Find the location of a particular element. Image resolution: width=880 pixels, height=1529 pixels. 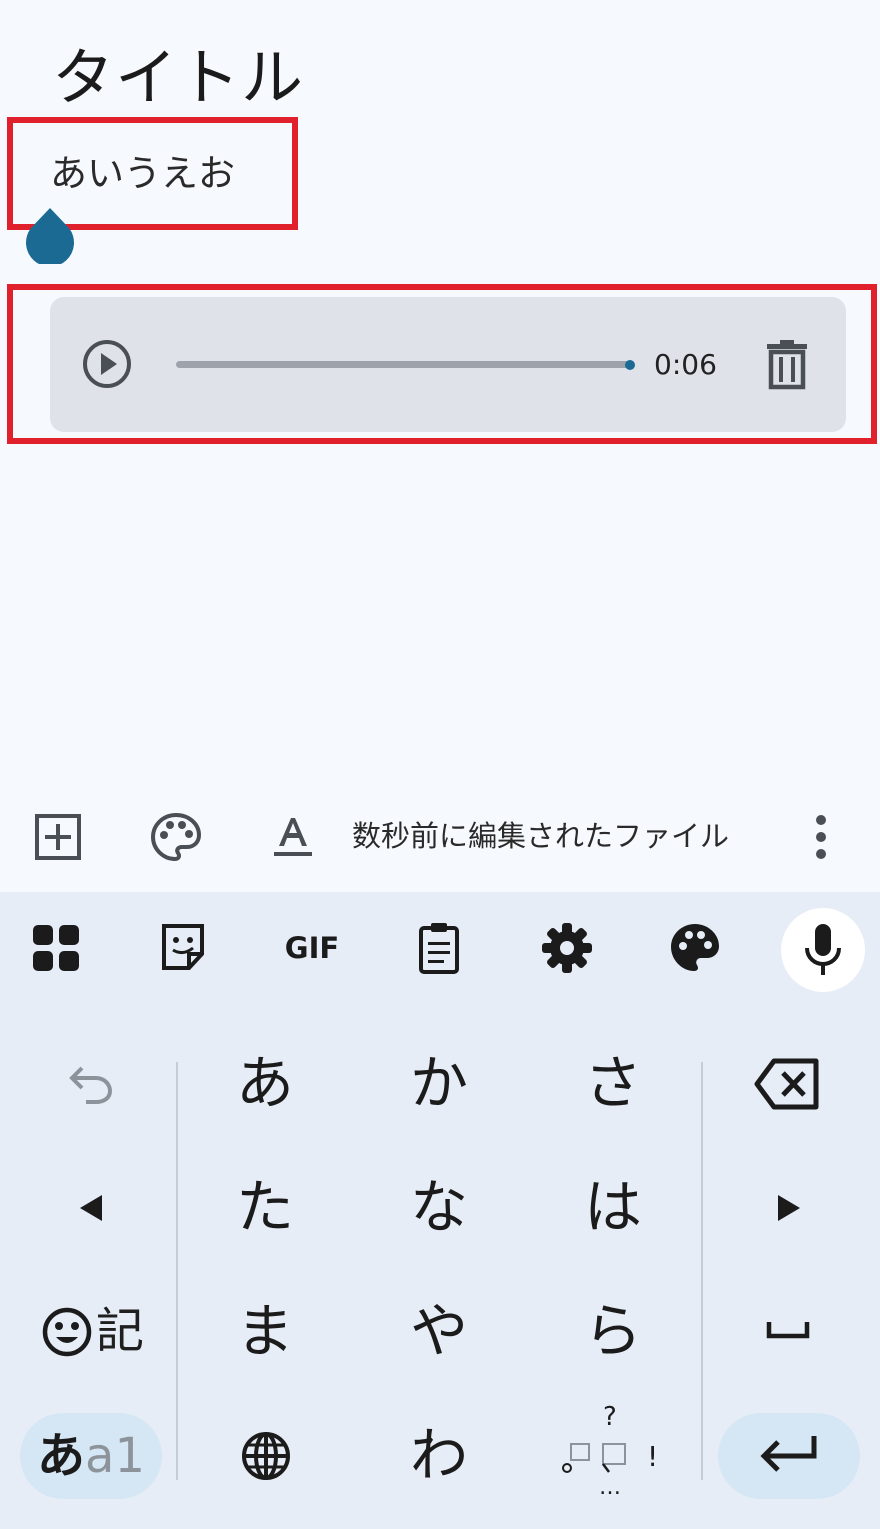

key-sa: さ is located at coordinates (613, 1083).